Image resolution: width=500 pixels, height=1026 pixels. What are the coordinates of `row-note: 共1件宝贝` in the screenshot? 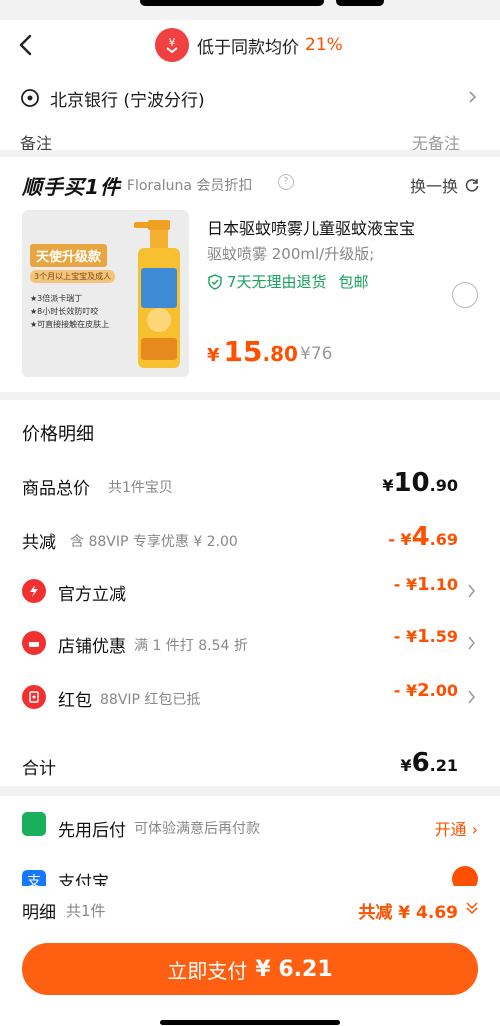 It's located at (140, 488).